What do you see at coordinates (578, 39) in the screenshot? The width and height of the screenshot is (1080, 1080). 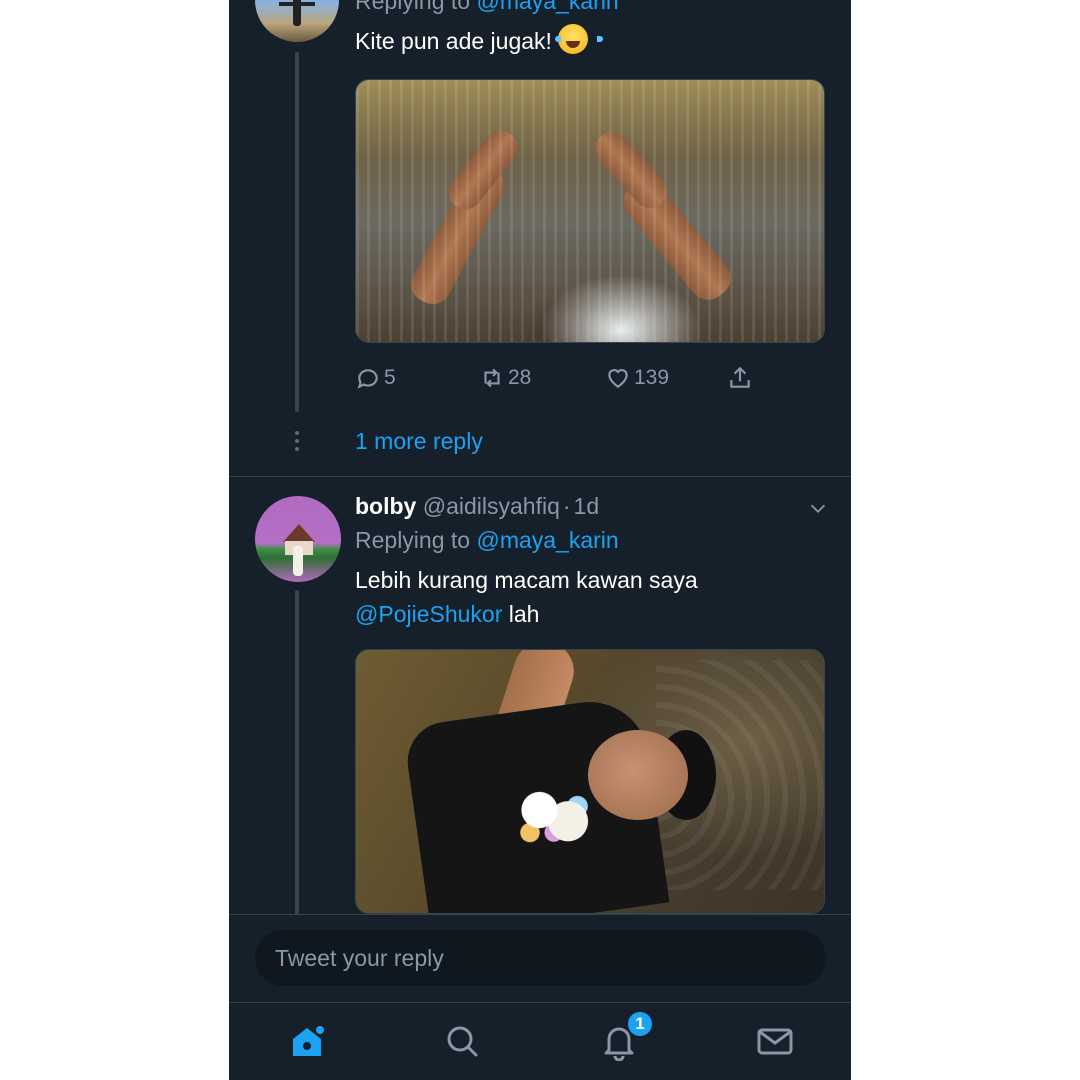 I see `laughing-emoji-icon` at bounding box center [578, 39].